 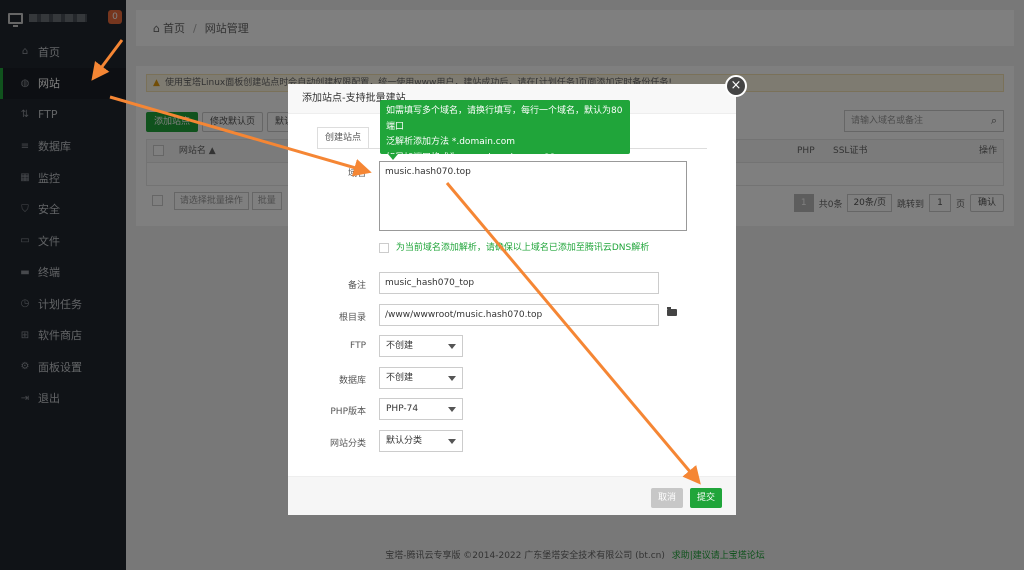 What do you see at coordinates (404, 441) in the screenshot?
I see `category-select-value: 默认分类` at bounding box center [404, 441].